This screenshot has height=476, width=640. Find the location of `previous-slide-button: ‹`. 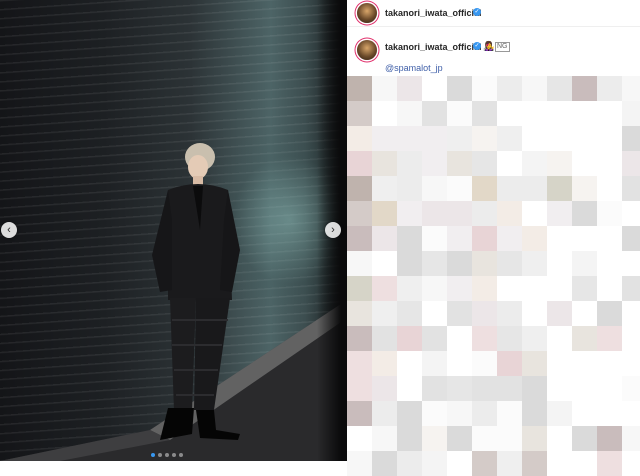

previous-slide-button: ‹ is located at coordinates (9, 230).